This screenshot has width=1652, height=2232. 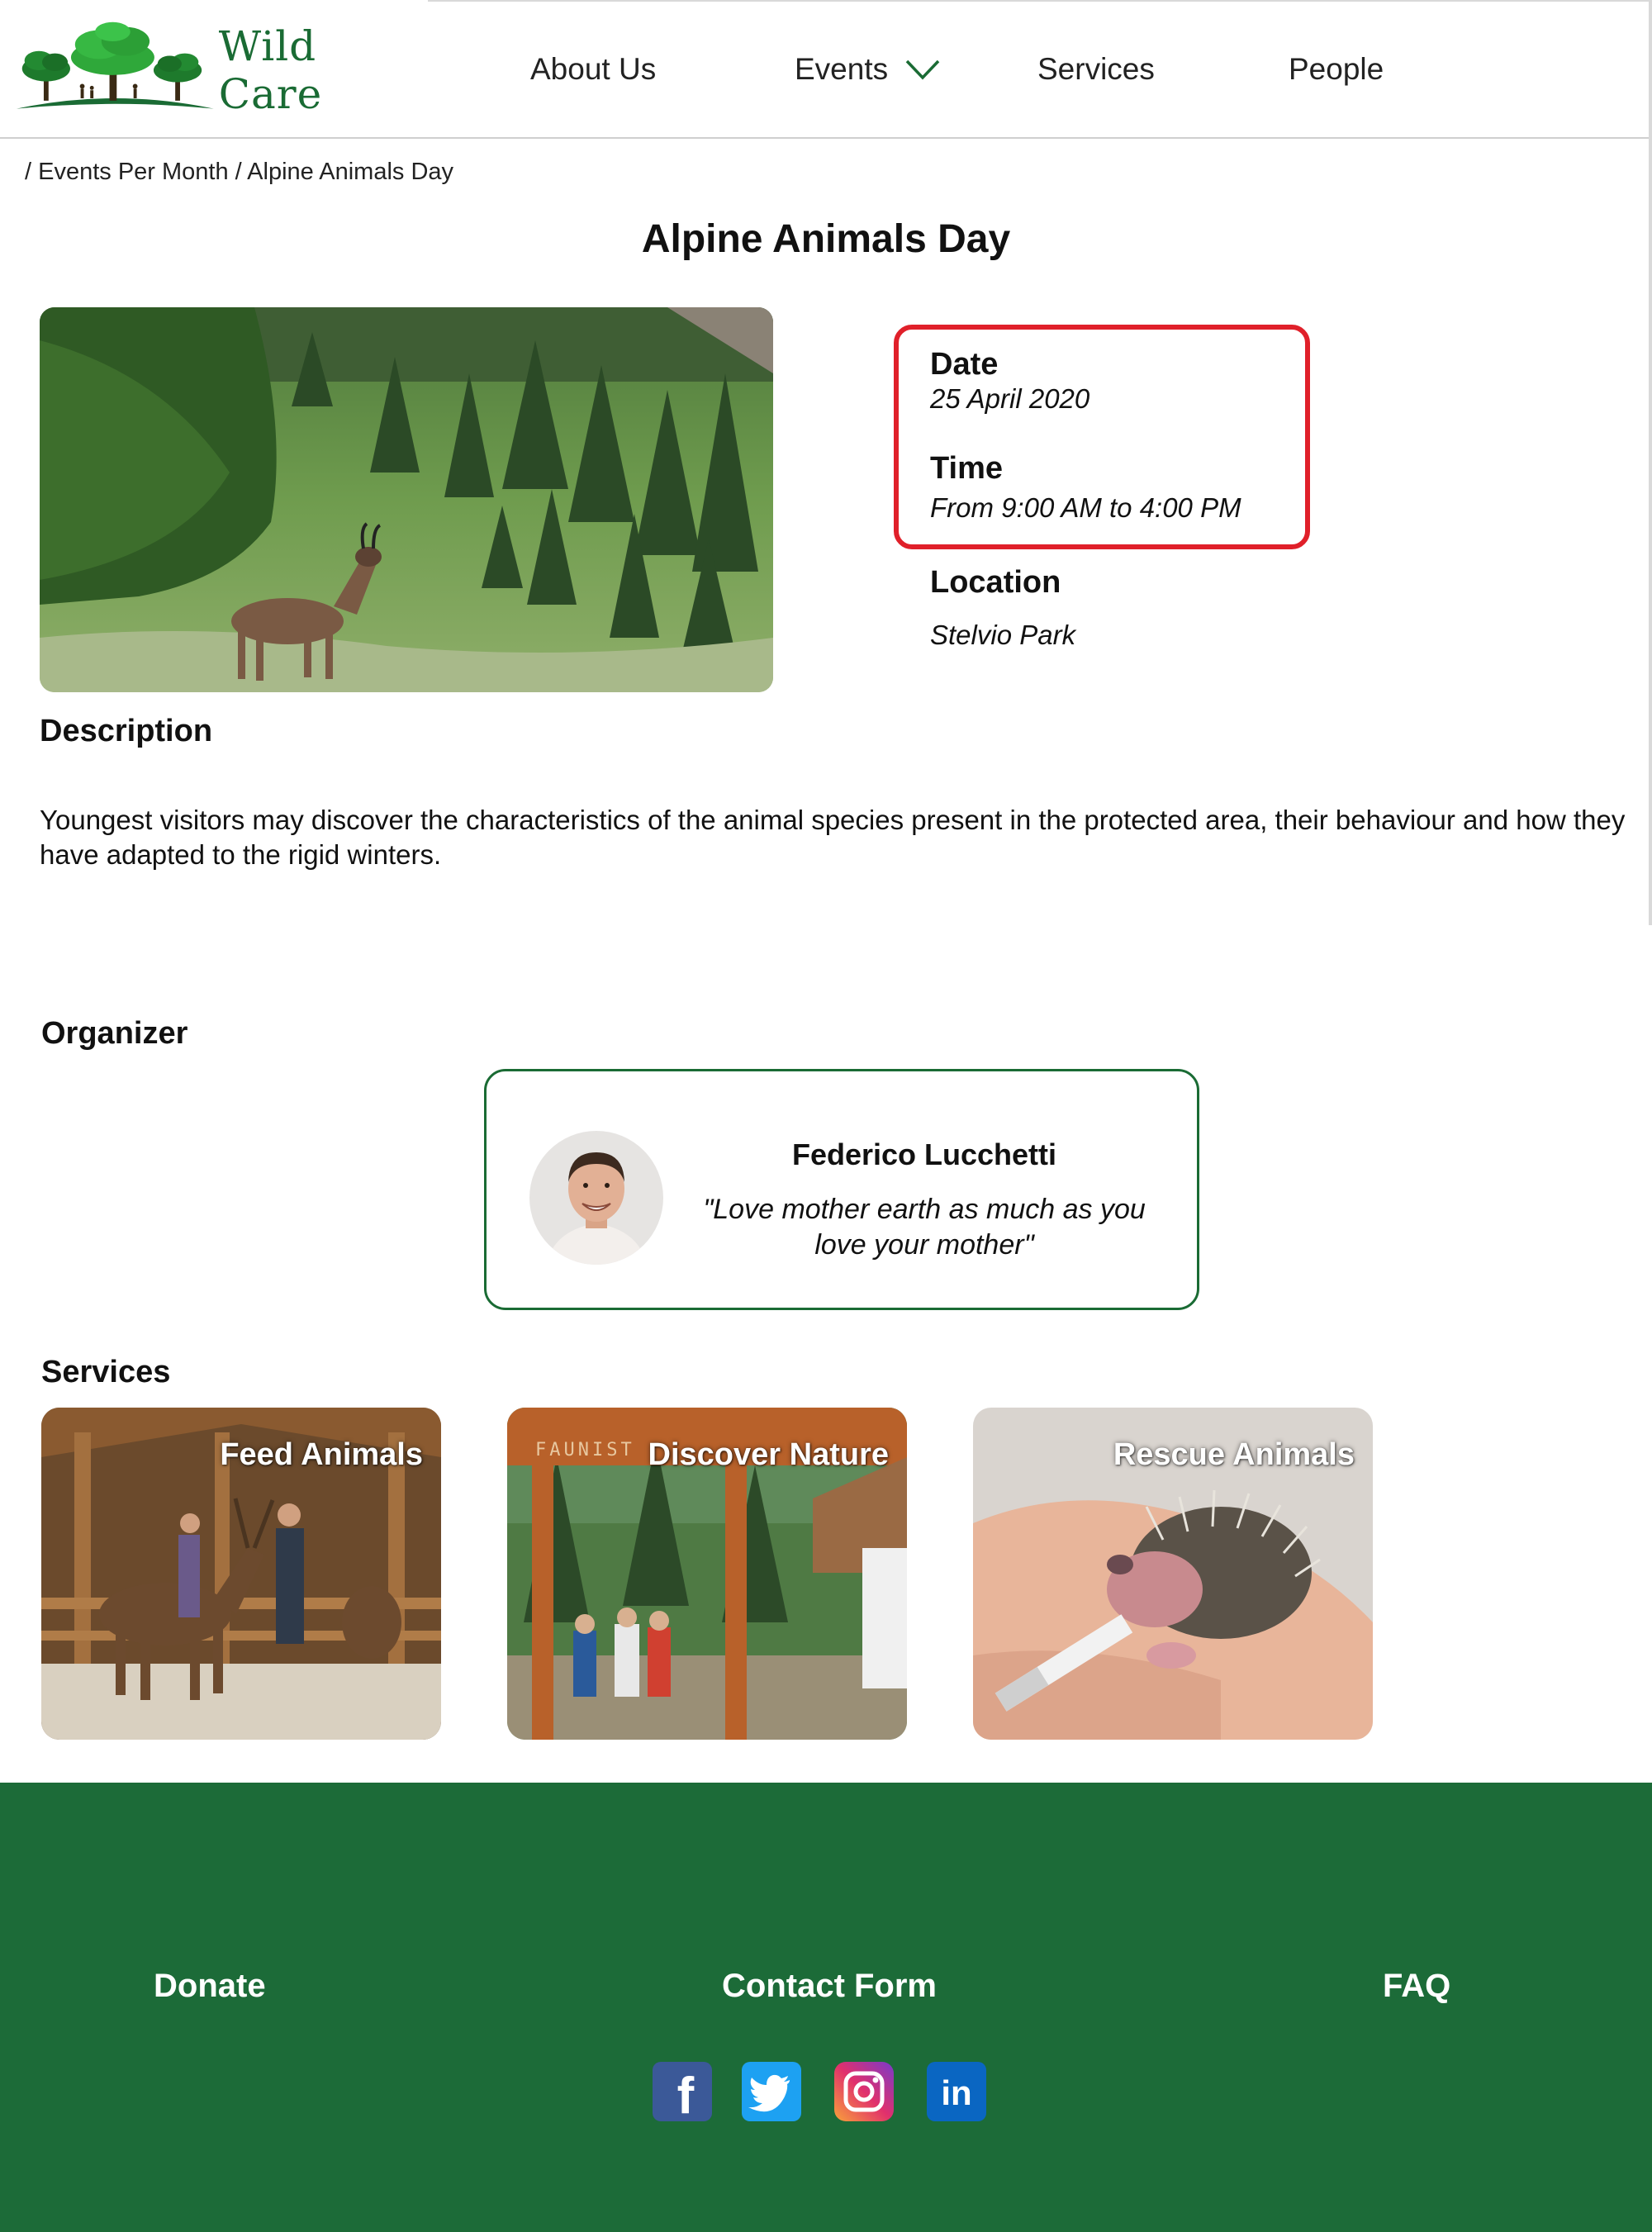 I want to click on nav-about-us: About Us, so click(x=593, y=69).